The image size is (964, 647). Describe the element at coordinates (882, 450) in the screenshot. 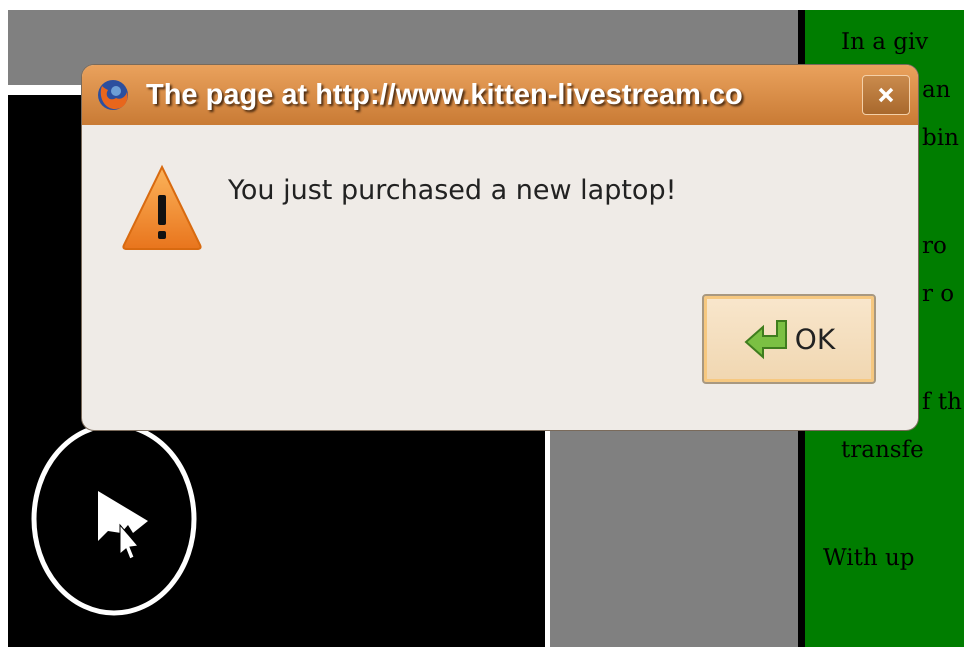

I see `article-text: transfe` at that location.